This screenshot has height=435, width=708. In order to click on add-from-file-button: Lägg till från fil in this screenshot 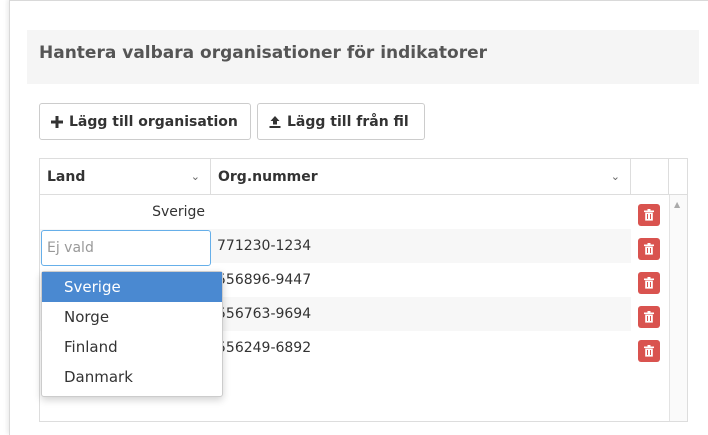, I will do `click(341, 121)`.